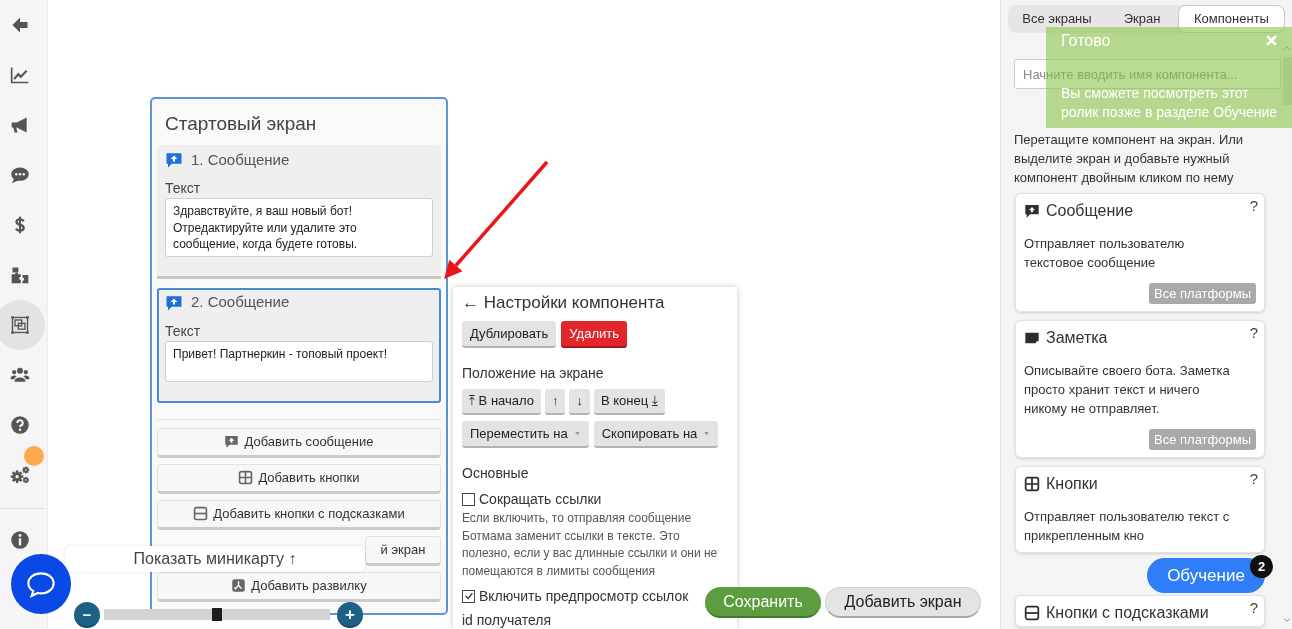 This screenshot has width=1292, height=629. What do you see at coordinates (299, 478) in the screenshot?
I see `add-component-button: Добавить кнопки` at bounding box center [299, 478].